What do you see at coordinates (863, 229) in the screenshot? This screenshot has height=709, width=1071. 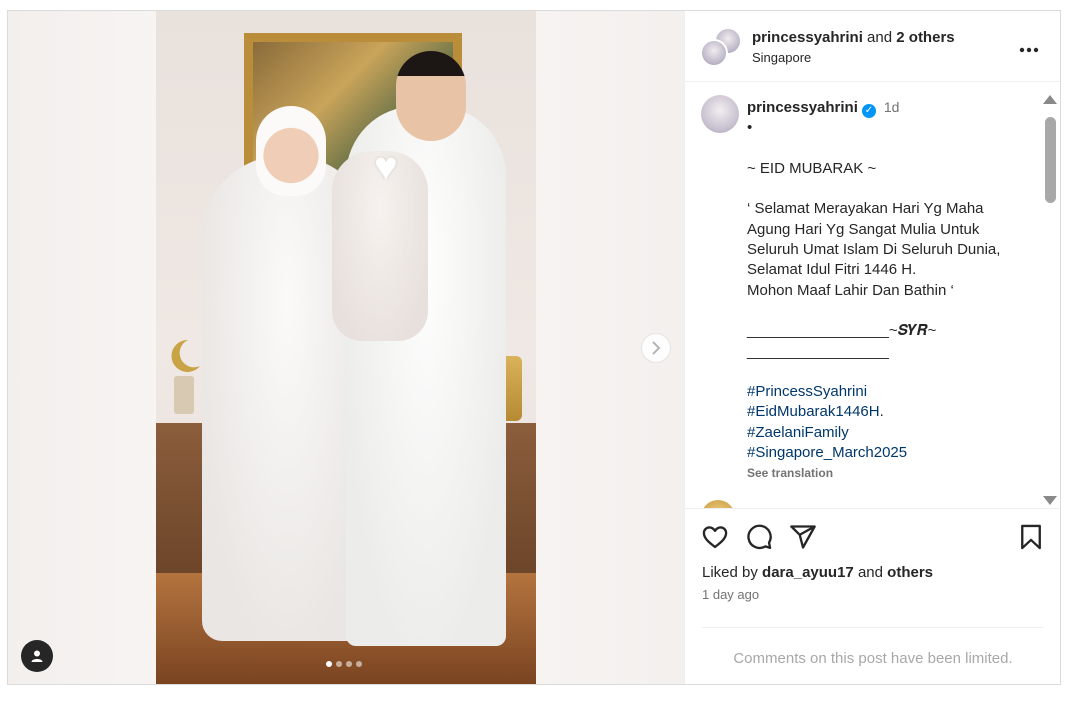 I see `caption-line: Agung Hari Yg Sangat Mulia Untuk` at bounding box center [863, 229].